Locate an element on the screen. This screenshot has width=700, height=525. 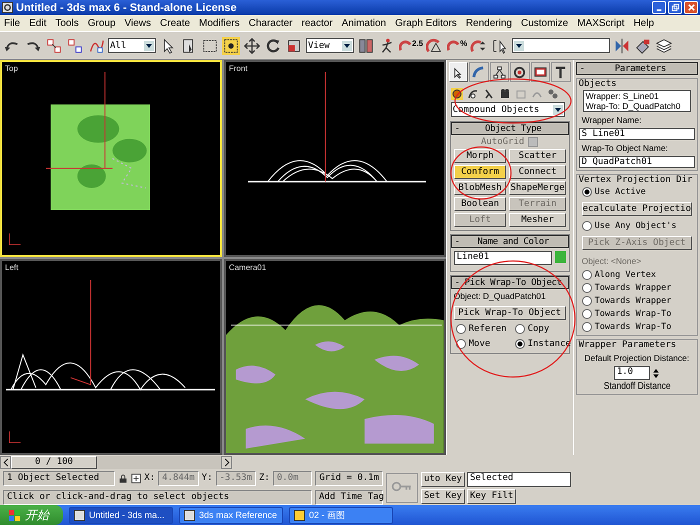
object-type-button: ShapeMerge is located at coordinates (537, 188).